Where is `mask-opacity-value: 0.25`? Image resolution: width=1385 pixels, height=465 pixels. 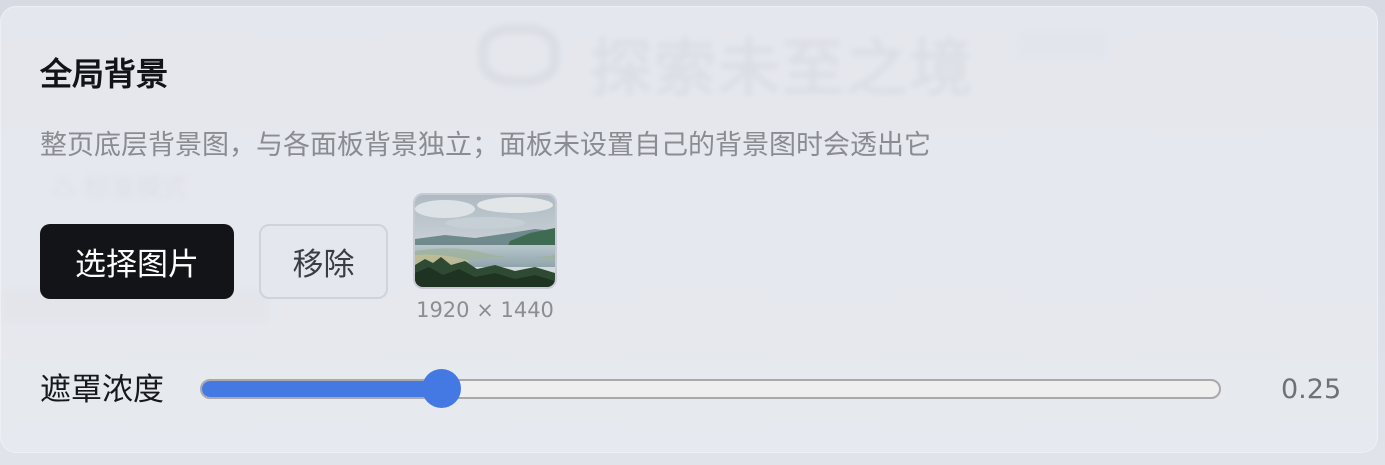 mask-opacity-value: 0.25 is located at coordinates (1311, 389).